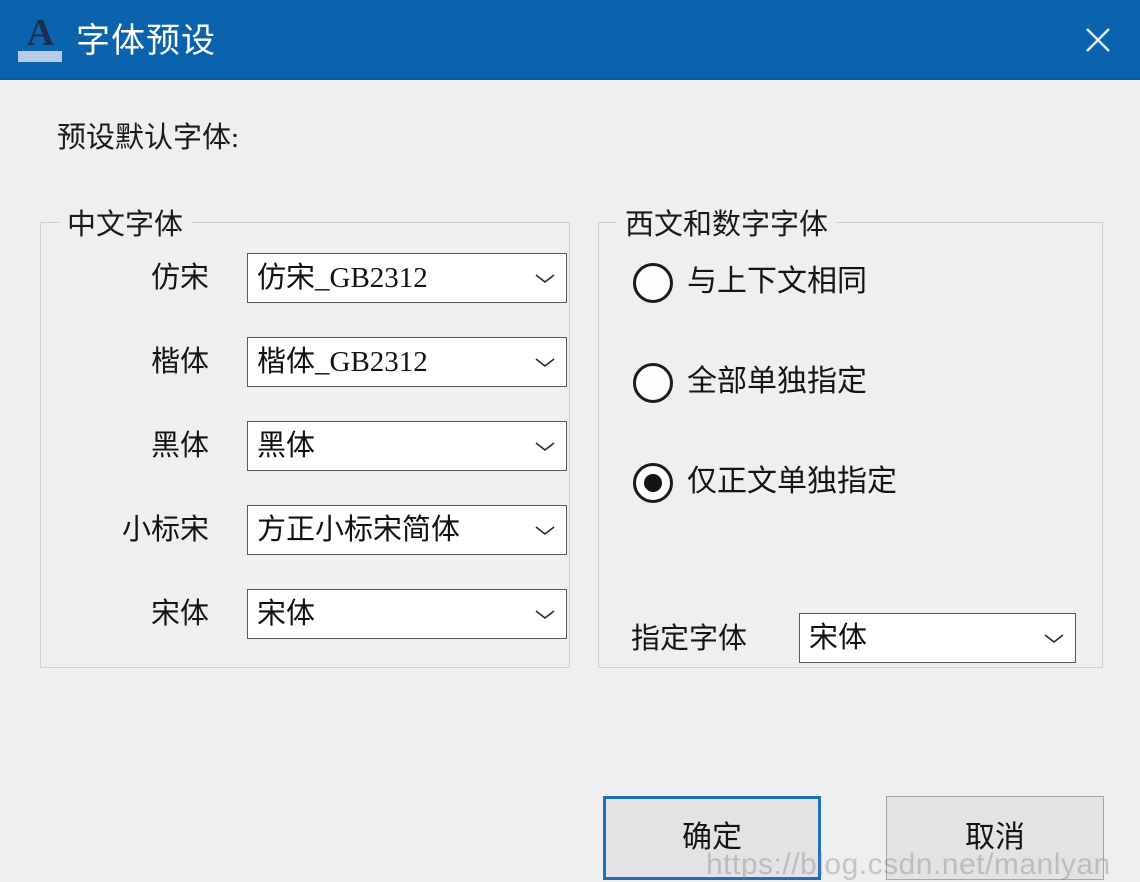 The height and width of the screenshot is (882, 1140). What do you see at coordinates (407, 446) in the screenshot?
I see `font-select-heiti: 黑体` at bounding box center [407, 446].